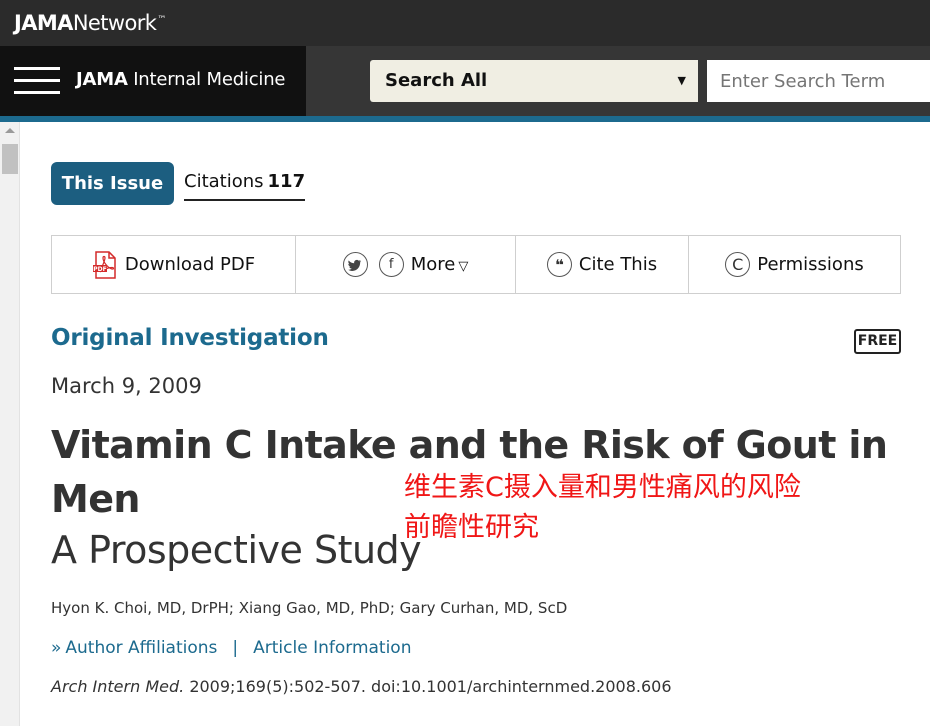 This screenshot has height=726, width=930. Describe the element at coordinates (37, 81) in the screenshot. I see `hamburger-menu-icon` at that location.